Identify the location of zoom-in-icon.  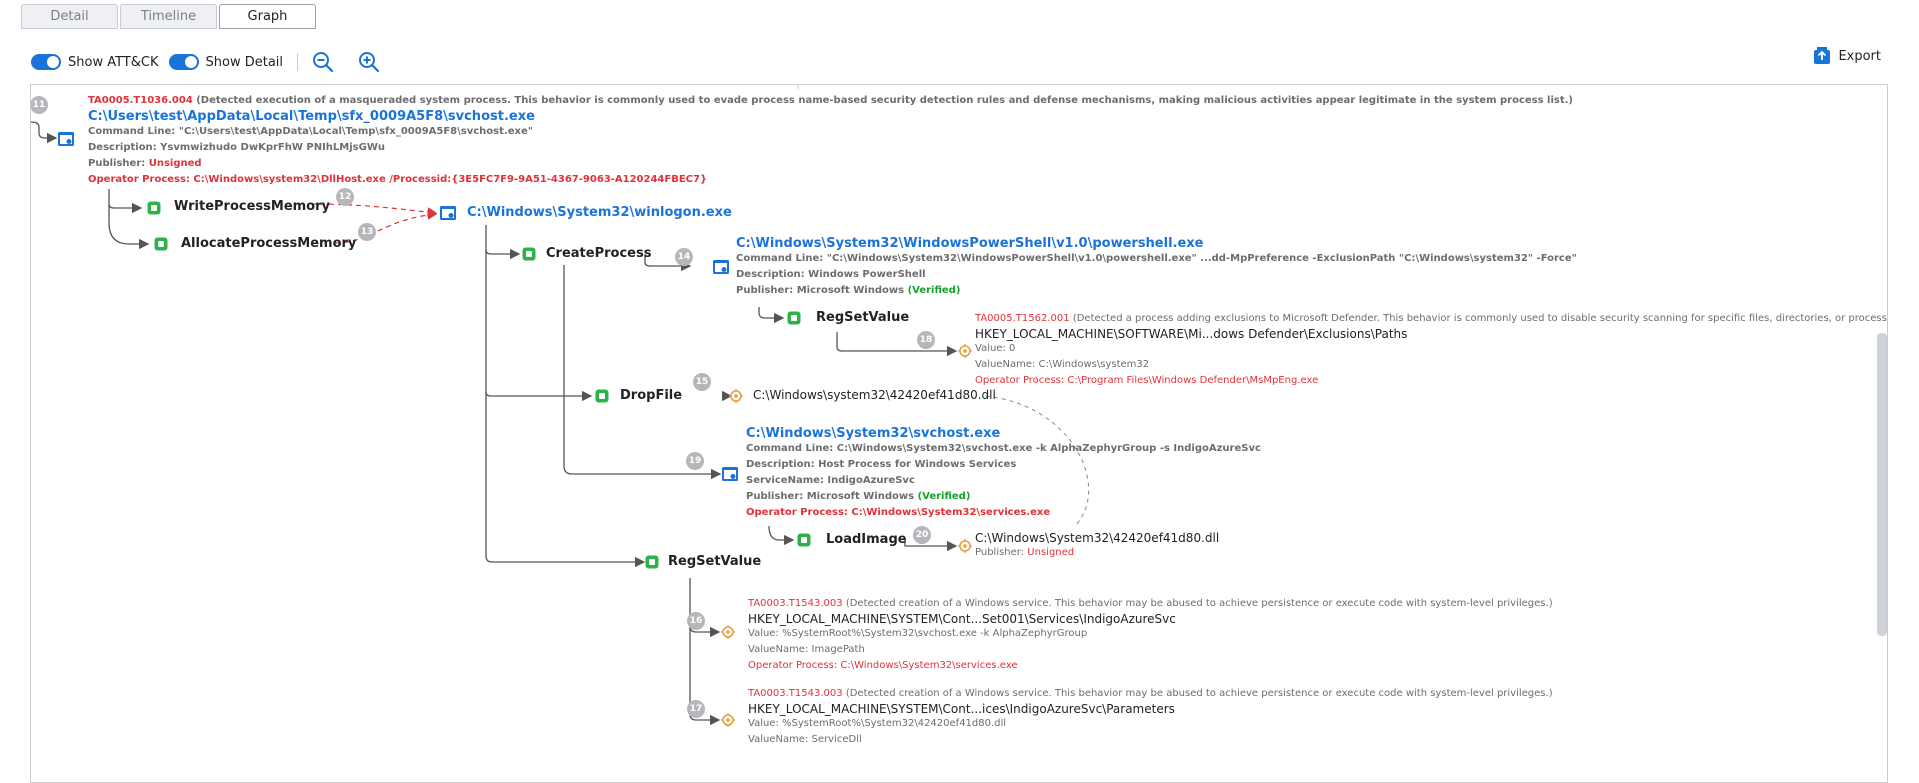
(369, 62).